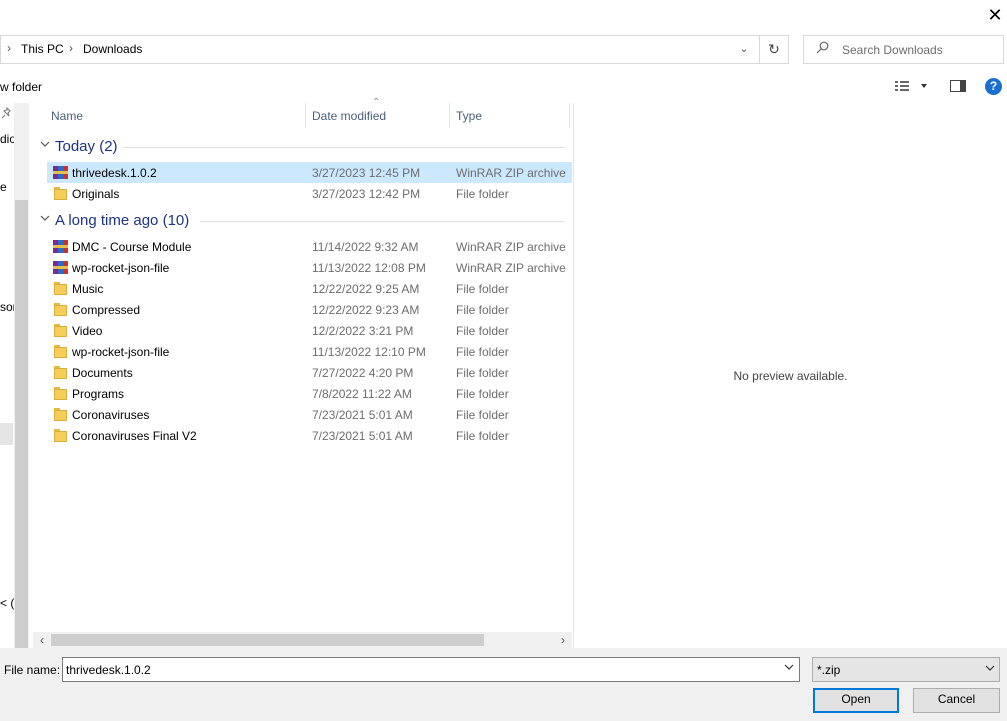  Describe the element at coordinates (267, 640) in the screenshot. I see `scrollbar-thumb` at that location.